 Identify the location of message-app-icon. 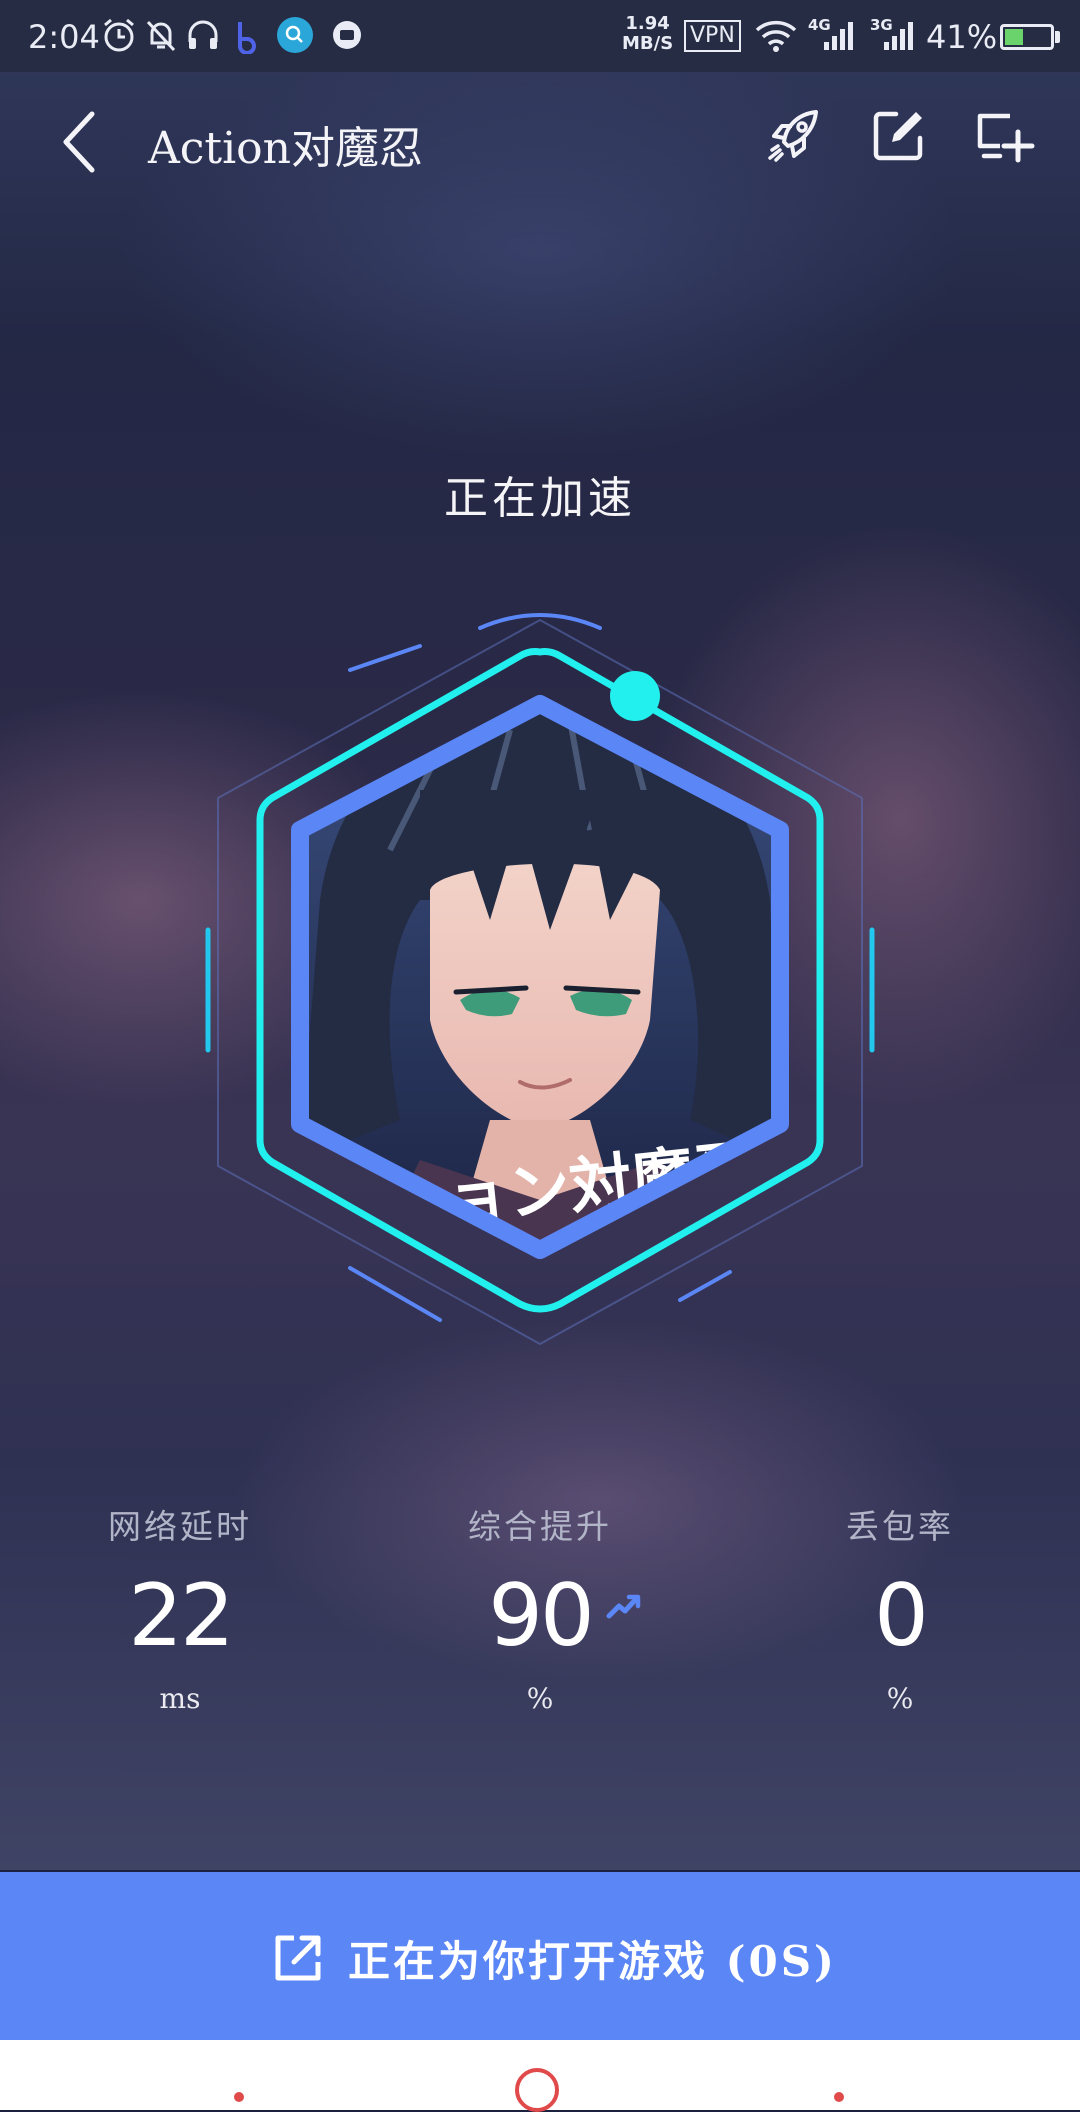
(347, 35).